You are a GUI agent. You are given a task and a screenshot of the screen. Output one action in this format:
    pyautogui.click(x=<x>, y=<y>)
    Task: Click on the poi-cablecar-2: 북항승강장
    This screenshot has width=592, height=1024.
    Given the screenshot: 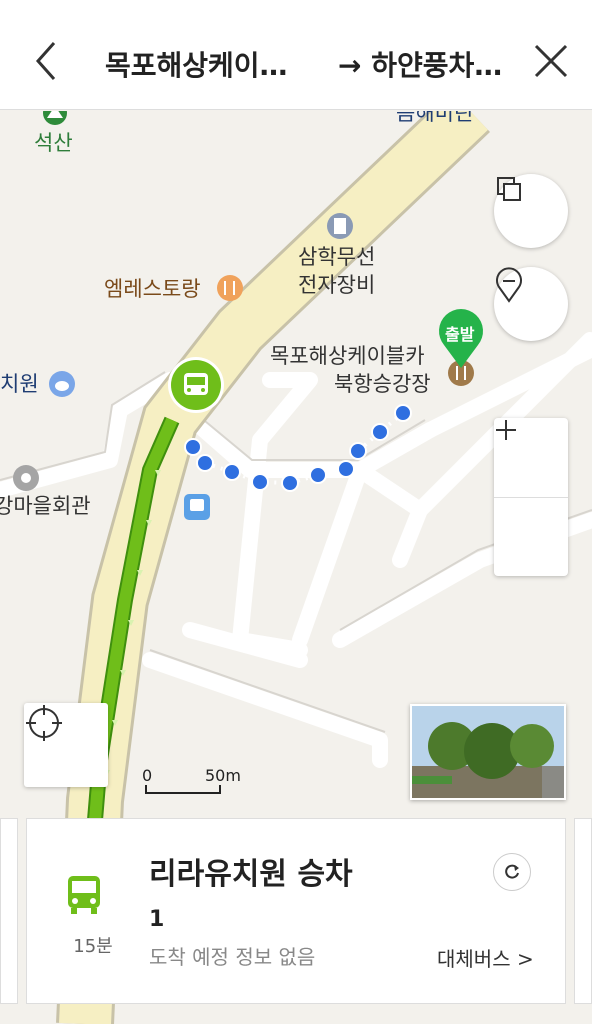 What is the action you would take?
    pyautogui.click(x=382, y=384)
    